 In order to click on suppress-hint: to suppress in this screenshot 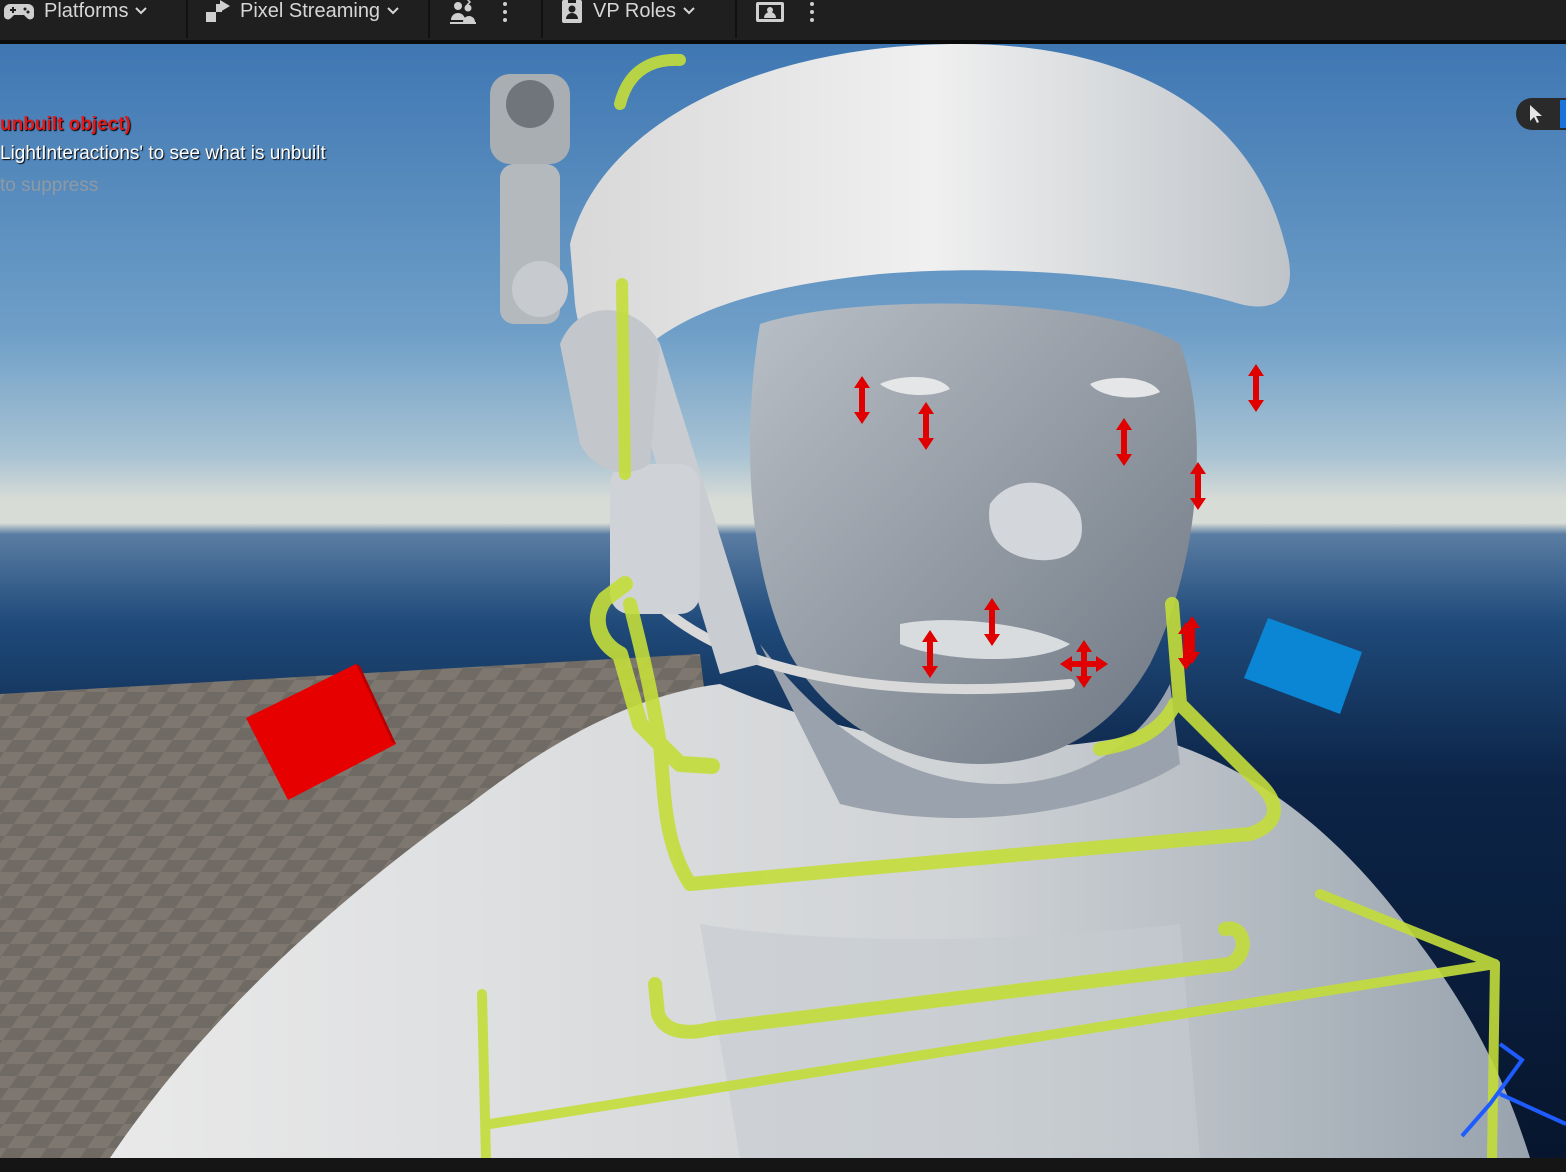, I will do `click(49, 185)`.